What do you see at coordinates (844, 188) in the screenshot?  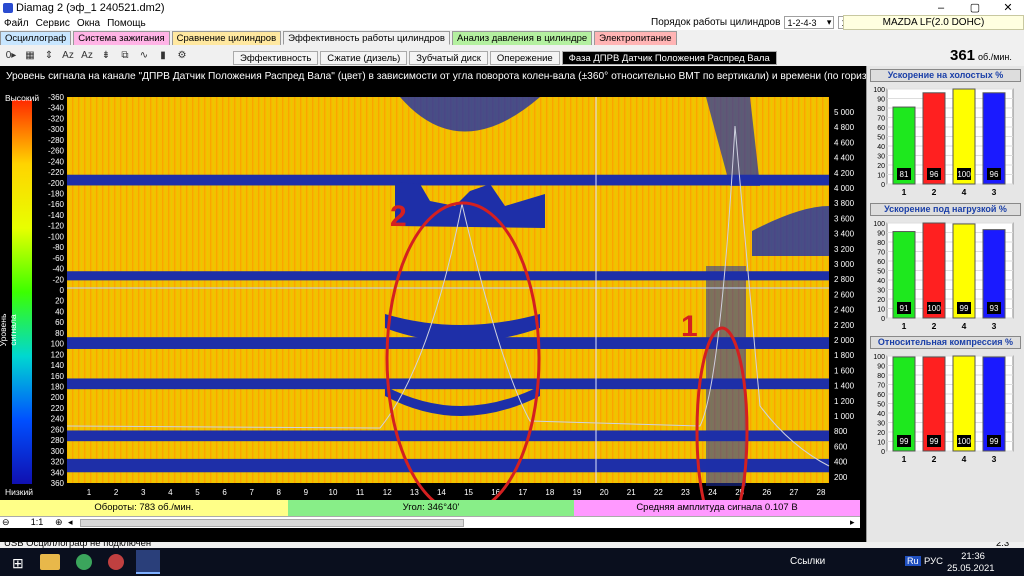 I see `y-right-tick: 4 000` at bounding box center [844, 188].